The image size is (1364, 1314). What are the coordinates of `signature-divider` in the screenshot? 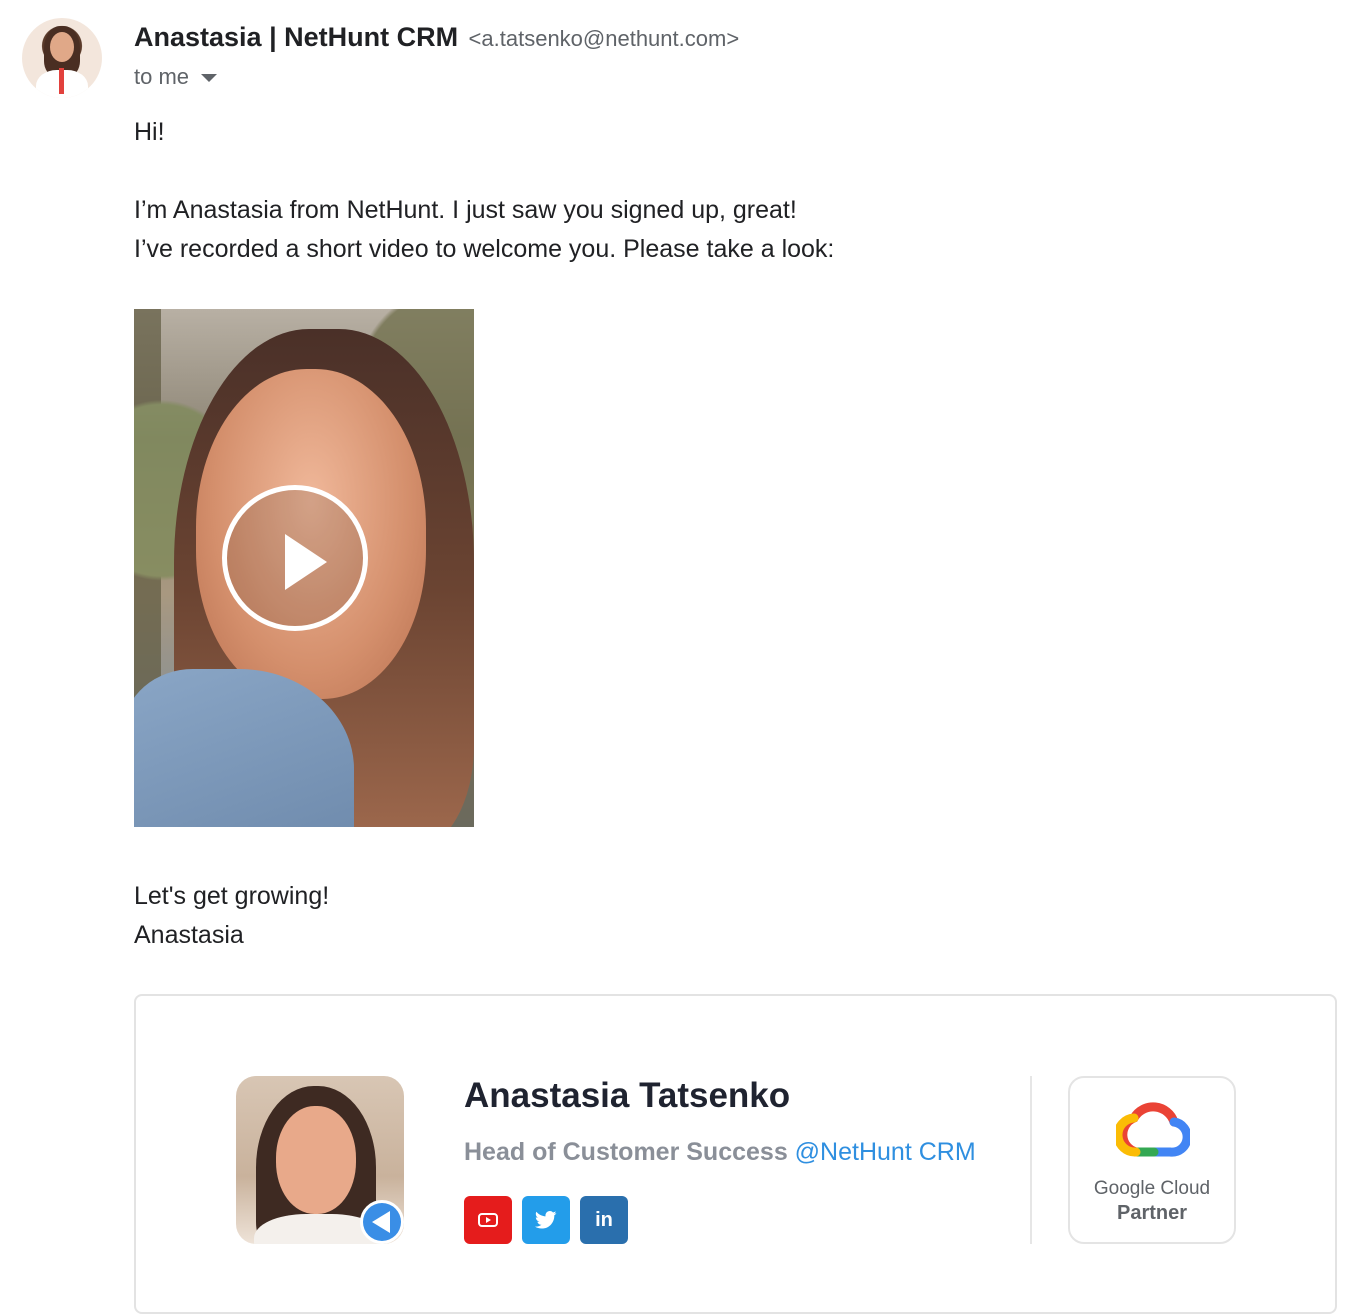 It's located at (1031, 1160).